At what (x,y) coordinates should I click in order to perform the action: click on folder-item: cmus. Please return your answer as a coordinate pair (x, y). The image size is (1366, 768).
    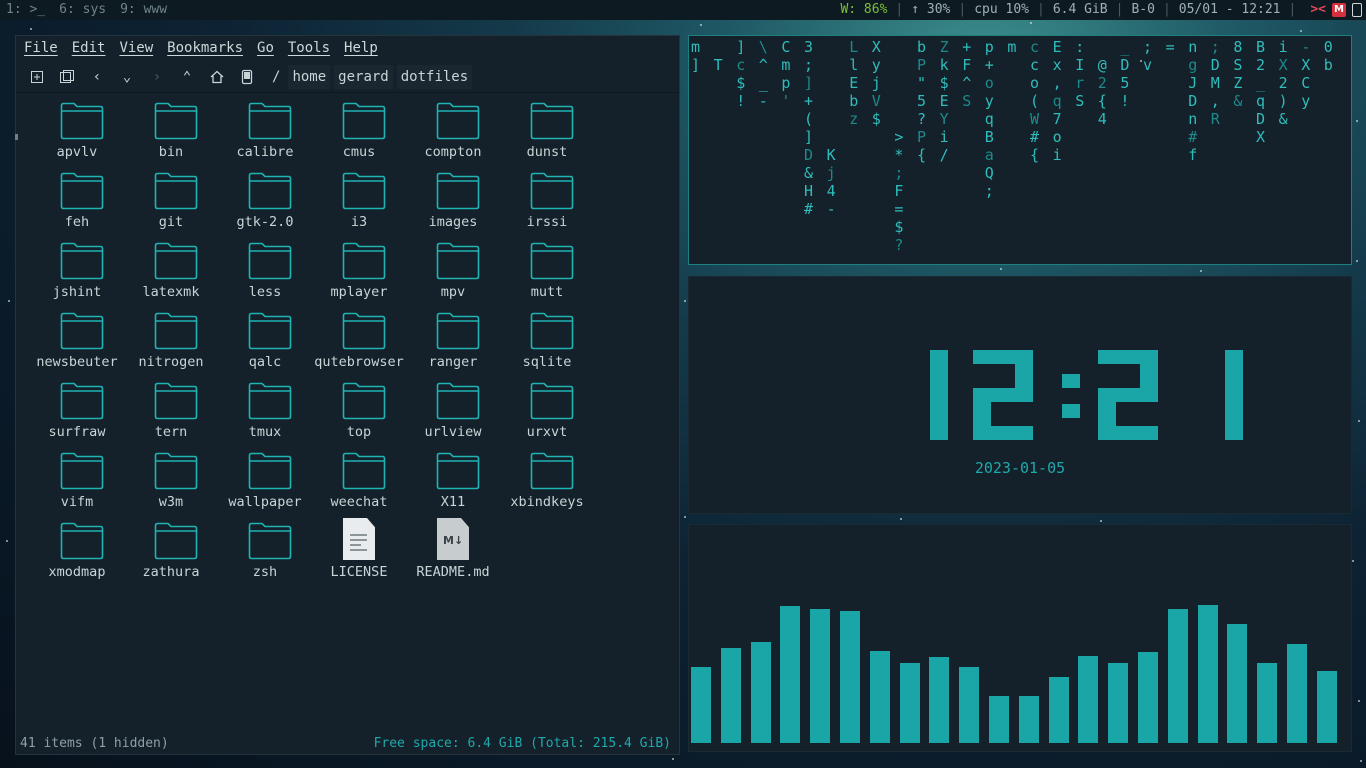
    Looking at the image, I should click on (359, 133).